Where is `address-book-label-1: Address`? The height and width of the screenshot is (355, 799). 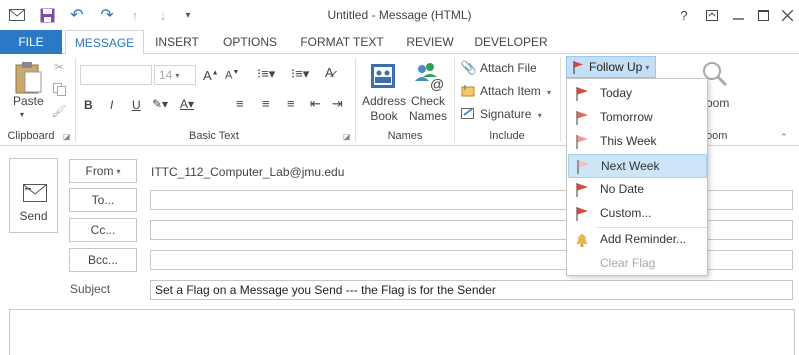
address-book-label-1: Address is located at coordinates (384, 101).